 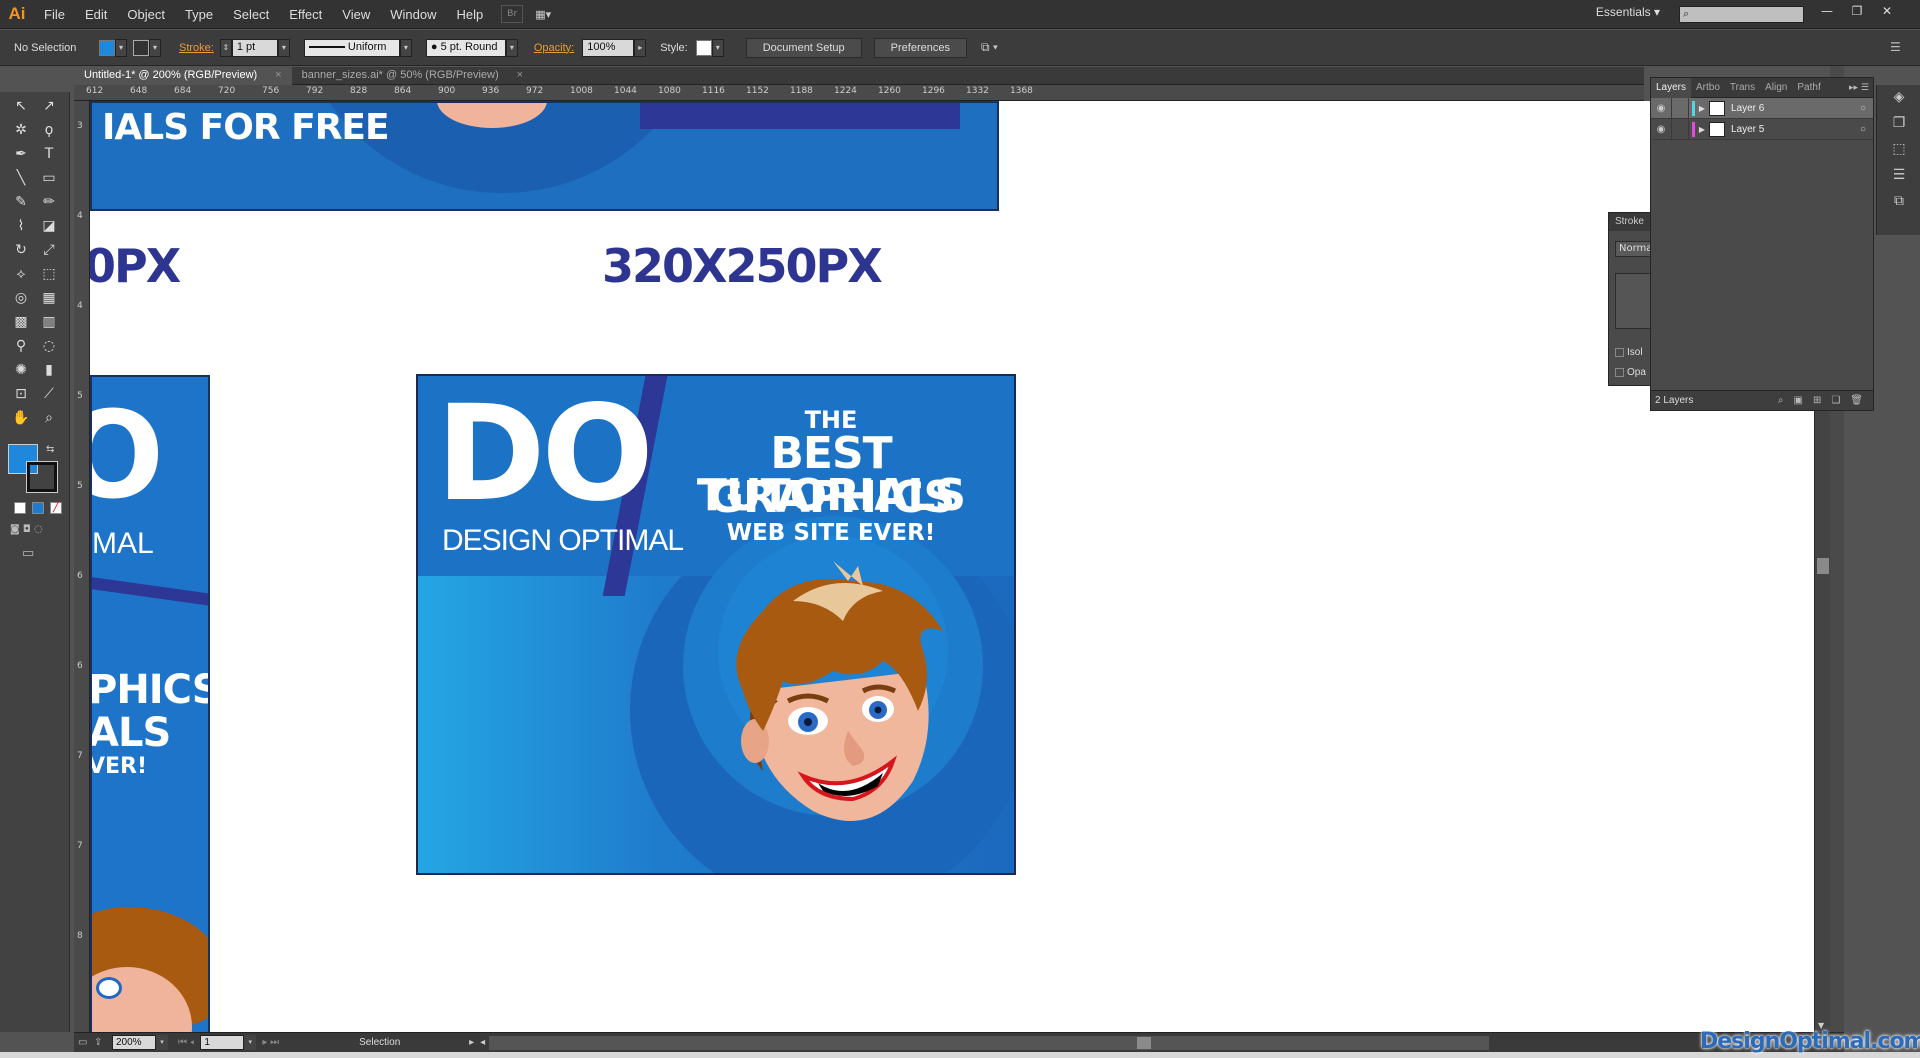 What do you see at coordinates (1899, 125) in the screenshot?
I see `artboards-panel-icon: ❐` at bounding box center [1899, 125].